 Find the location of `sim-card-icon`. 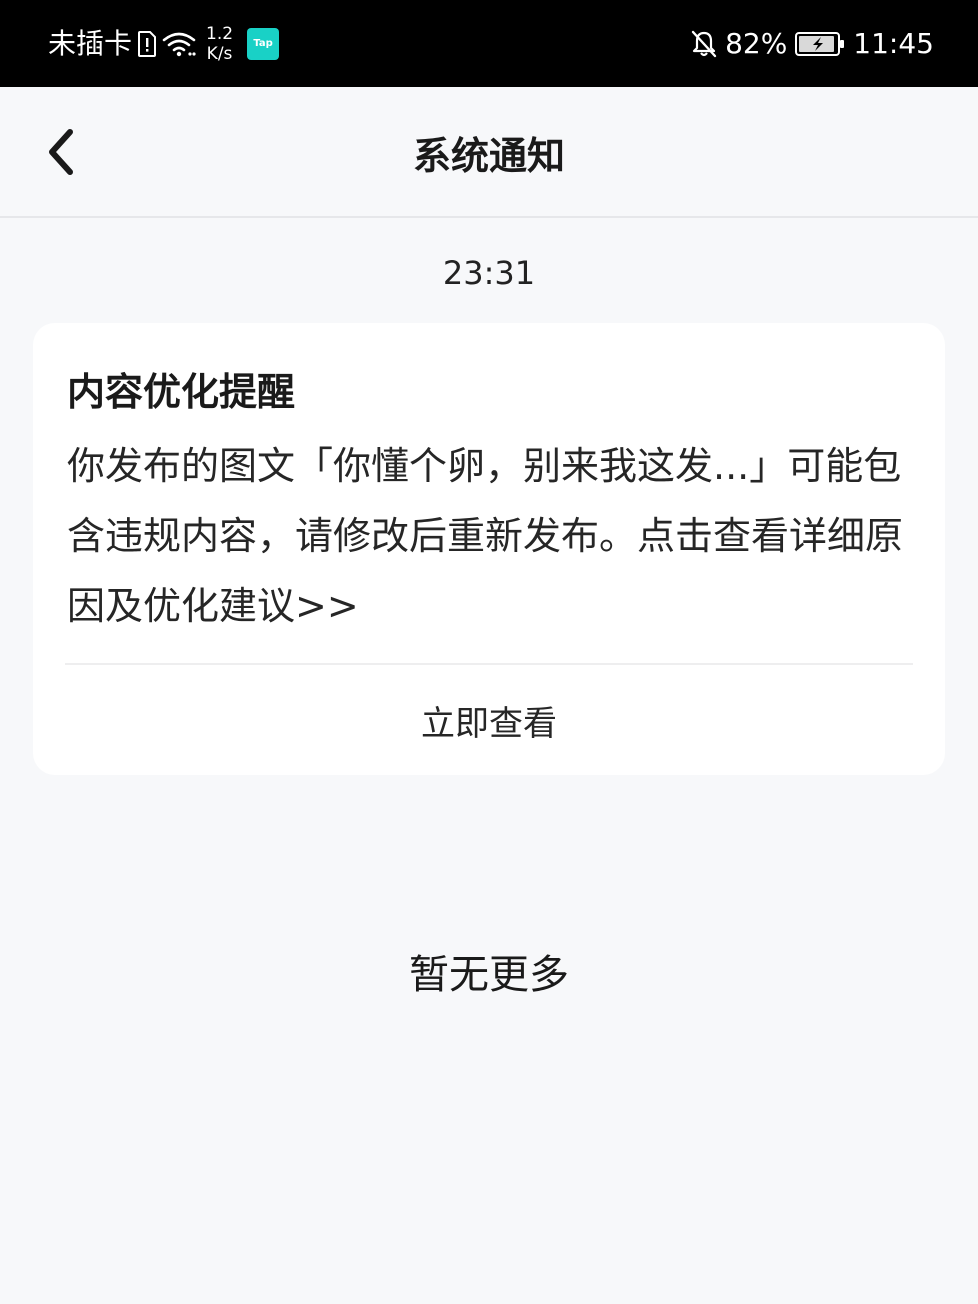

sim-card-icon is located at coordinates (147, 43).